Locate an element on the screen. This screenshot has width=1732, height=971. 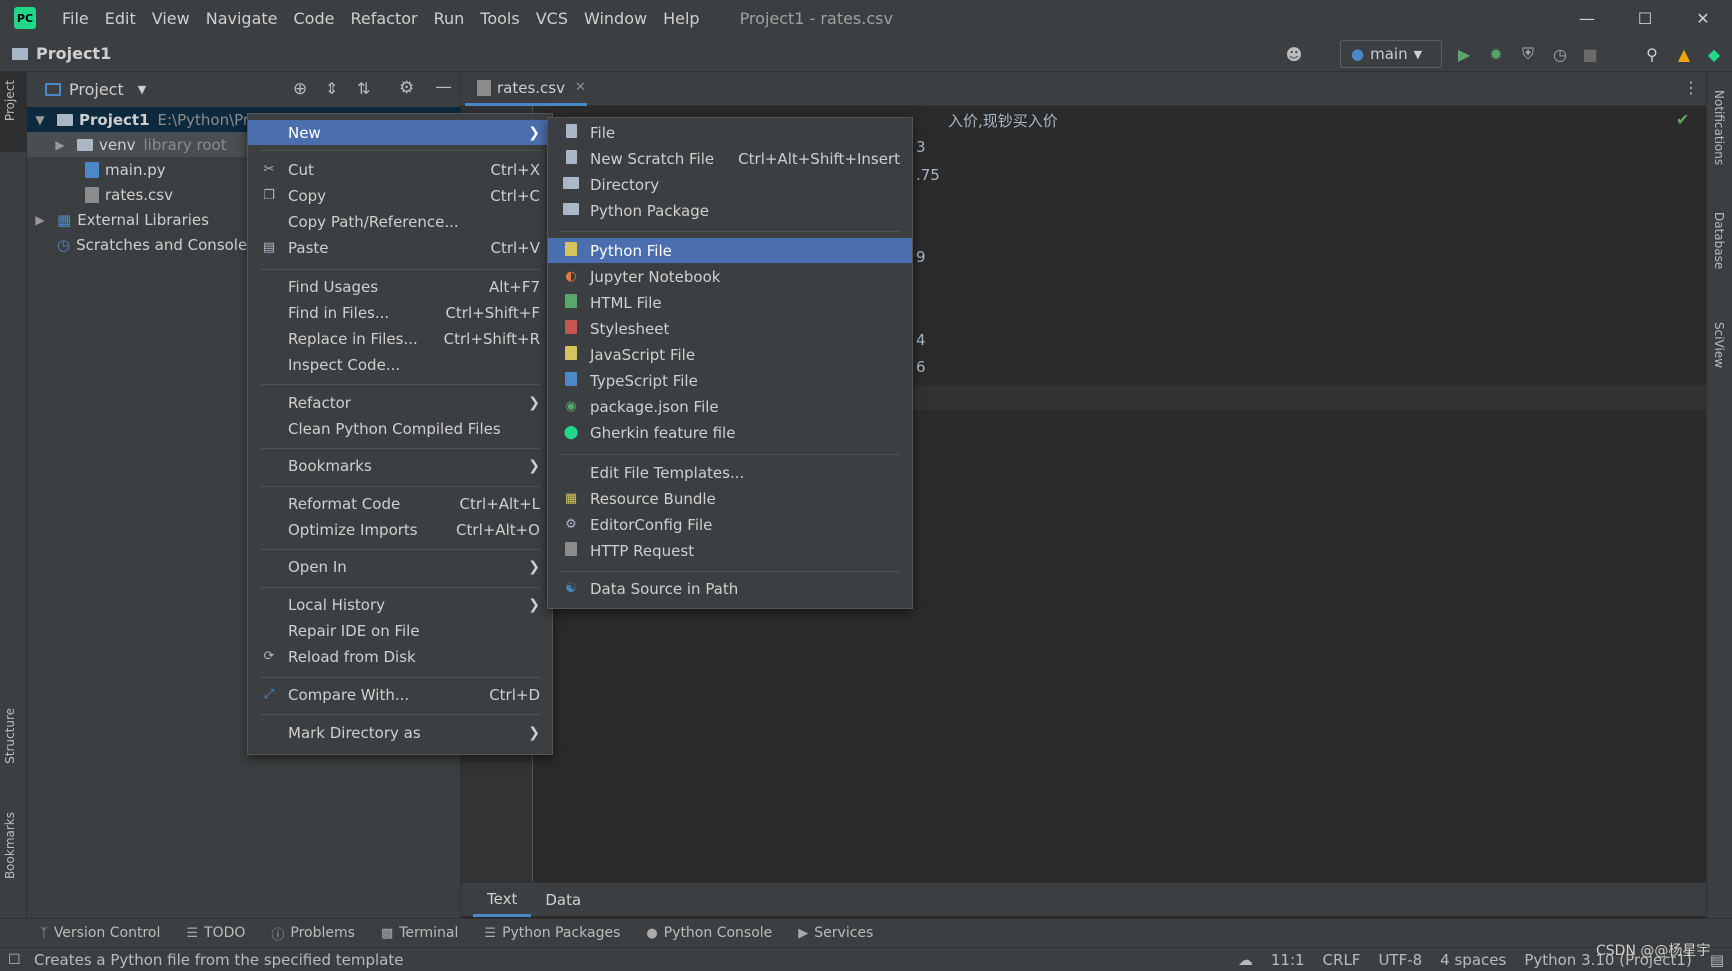
menu-item-paste: ▤ Paste Ctrl+V is located at coordinates (400, 247).